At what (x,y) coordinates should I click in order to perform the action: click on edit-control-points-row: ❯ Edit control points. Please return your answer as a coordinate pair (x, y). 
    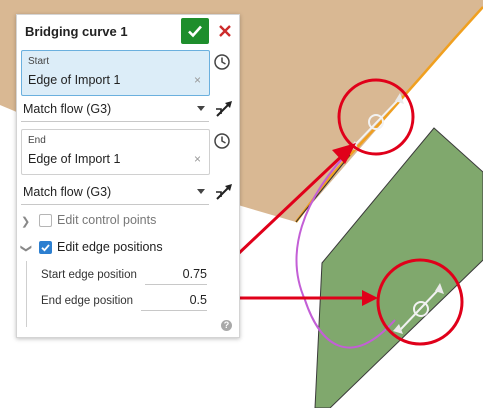
    Looking at the image, I should click on (121, 222).